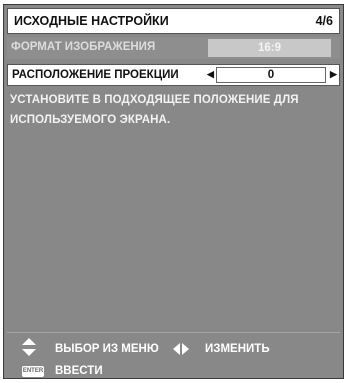 The width and height of the screenshot is (348, 383). What do you see at coordinates (237, 349) in the screenshot?
I see `footer-change-label: ИЗМЕНИТЬ` at bounding box center [237, 349].